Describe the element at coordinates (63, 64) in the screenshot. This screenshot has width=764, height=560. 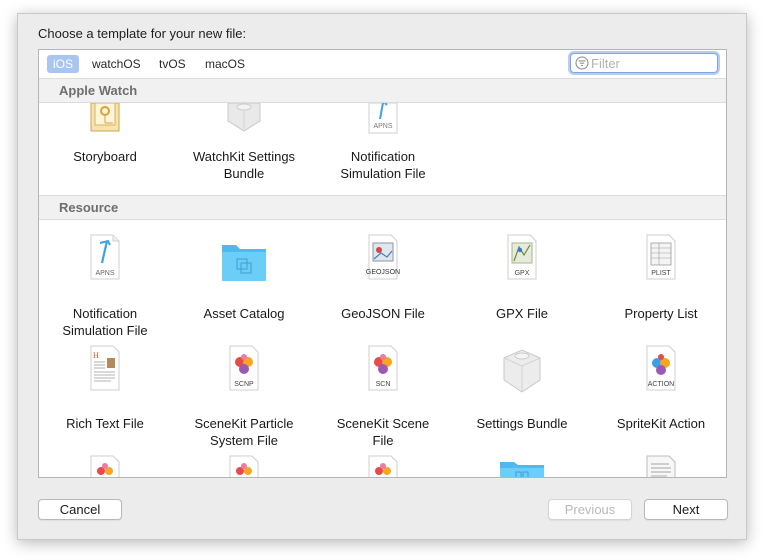
I see `tab-ios: iOS` at that location.